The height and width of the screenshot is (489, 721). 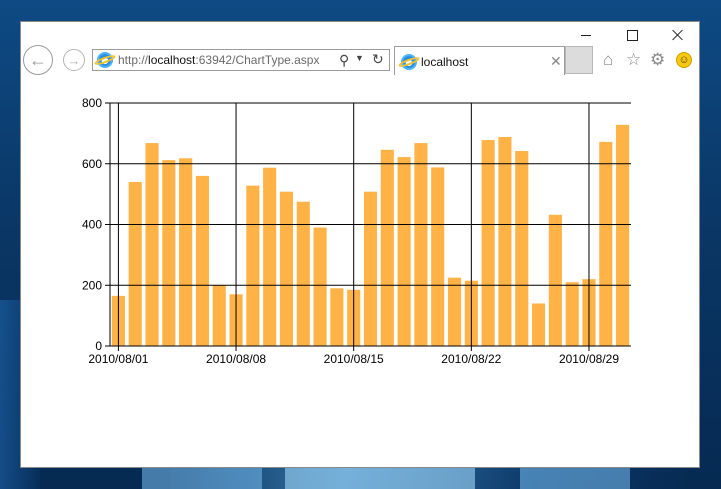 What do you see at coordinates (92, 103) in the screenshot?
I see `y-tick-label: 800` at bounding box center [92, 103].